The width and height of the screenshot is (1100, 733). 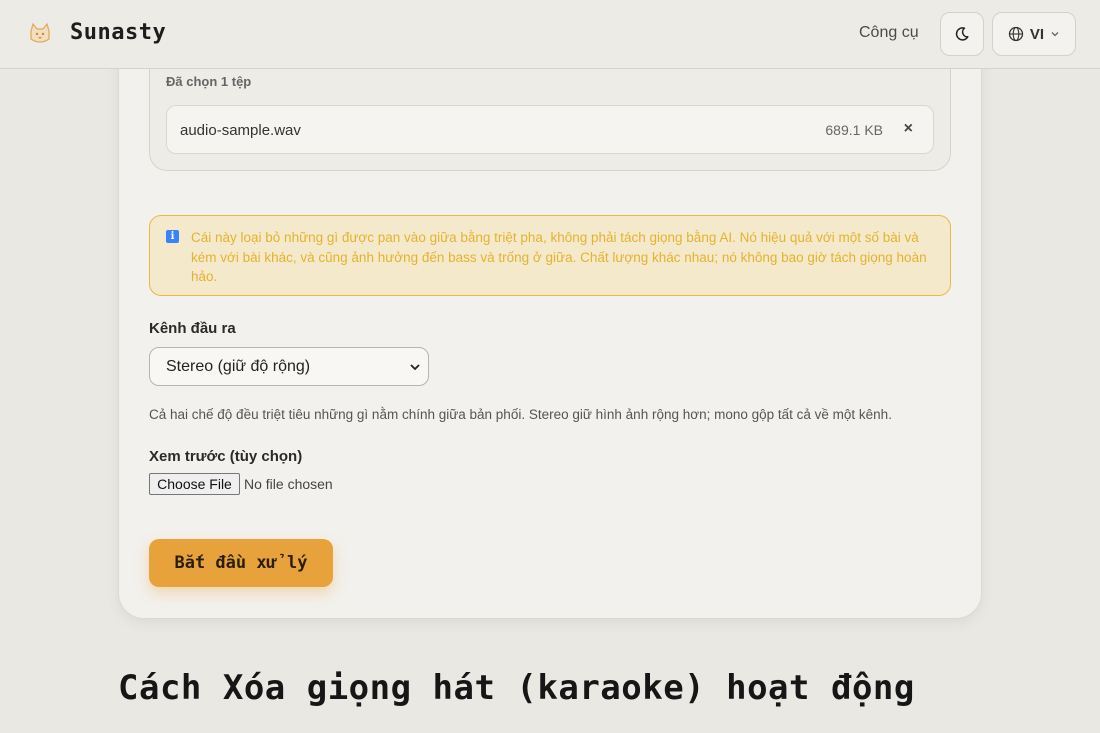 What do you see at coordinates (288, 484) in the screenshot?
I see `file-input-status: No file chosen` at bounding box center [288, 484].